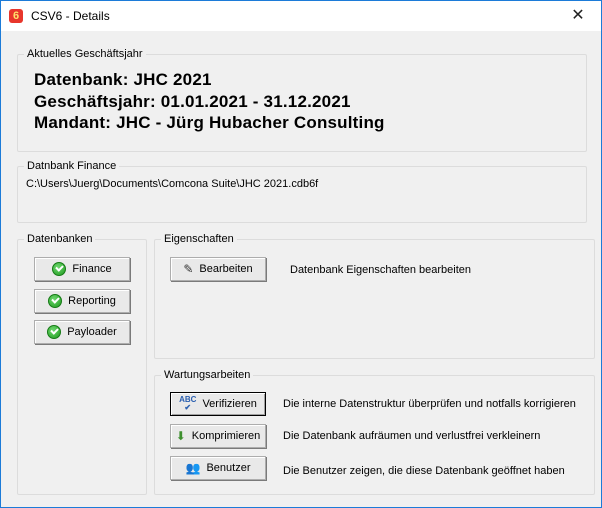 This screenshot has height=508, width=602. What do you see at coordinates (226, 269) in the screenshot?
I see `edit-button-label: Bearbeiten` at bounding box center [226, 269].